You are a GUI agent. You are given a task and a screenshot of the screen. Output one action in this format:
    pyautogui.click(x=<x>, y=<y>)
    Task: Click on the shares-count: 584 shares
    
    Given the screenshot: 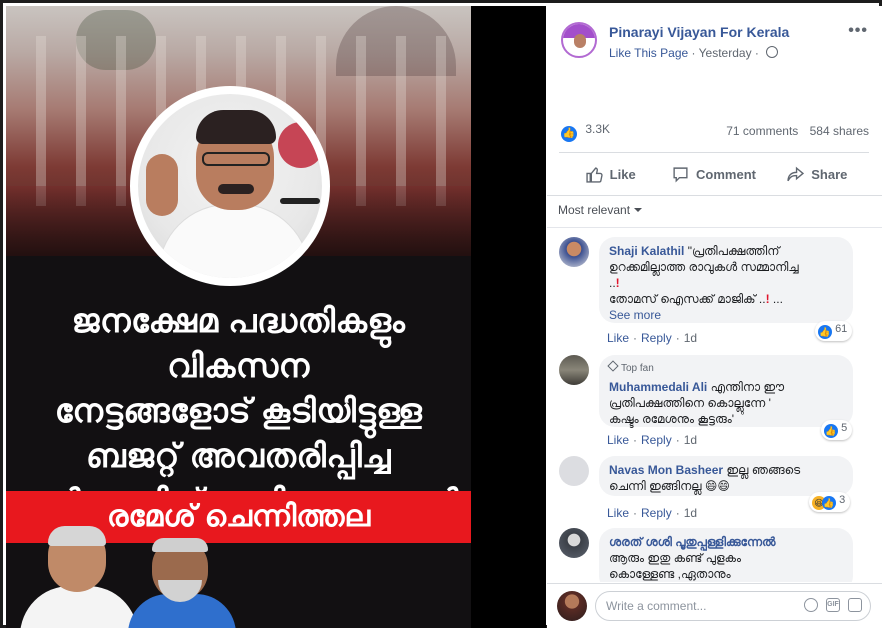 What is the action you would take?
    pyautogui.click(x=839, y=131)
    